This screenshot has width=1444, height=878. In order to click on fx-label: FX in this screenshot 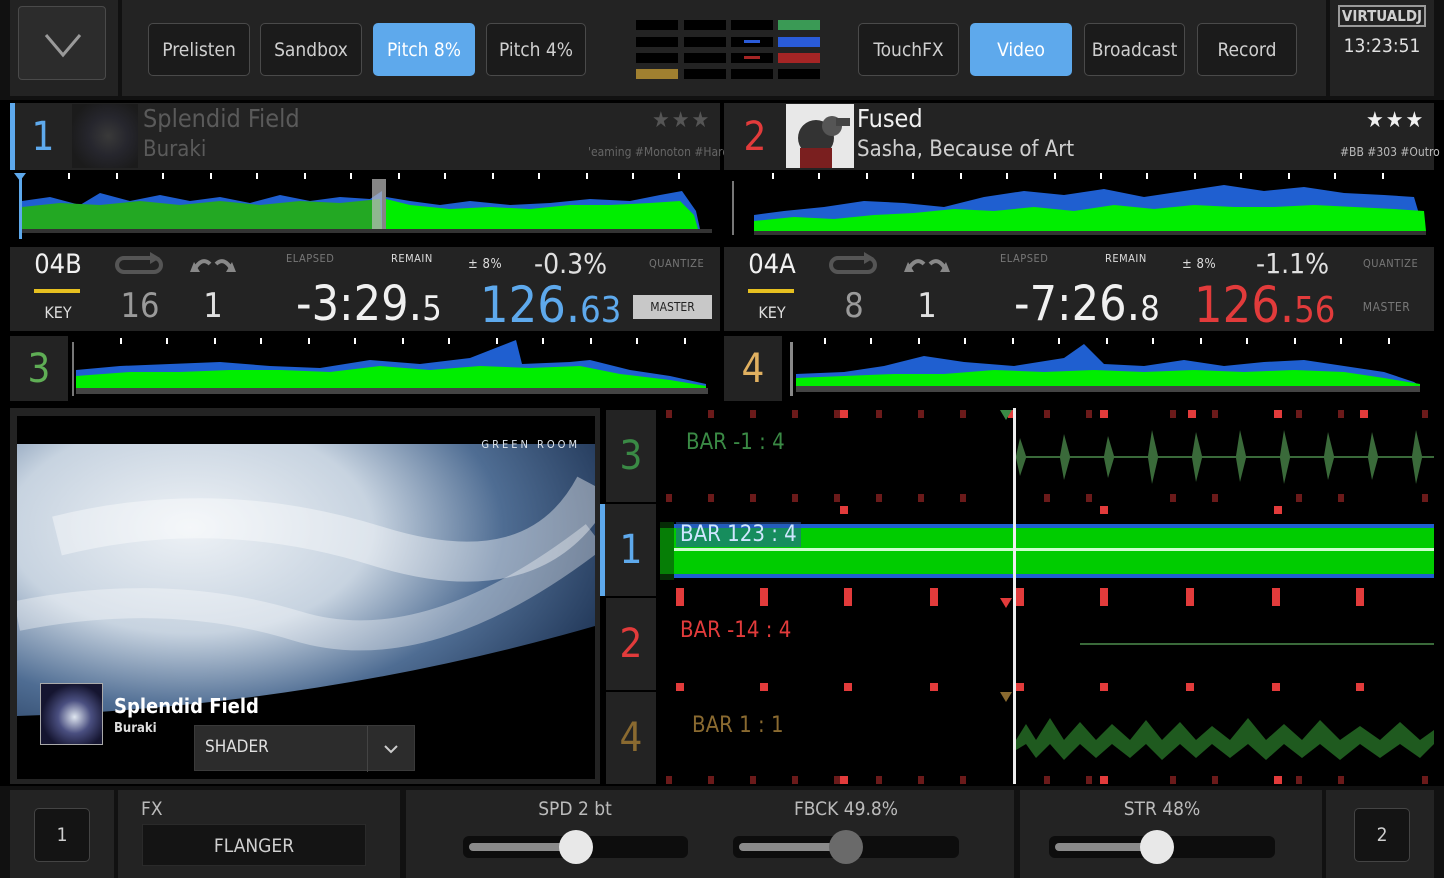, I will do `click(152, 809)`.